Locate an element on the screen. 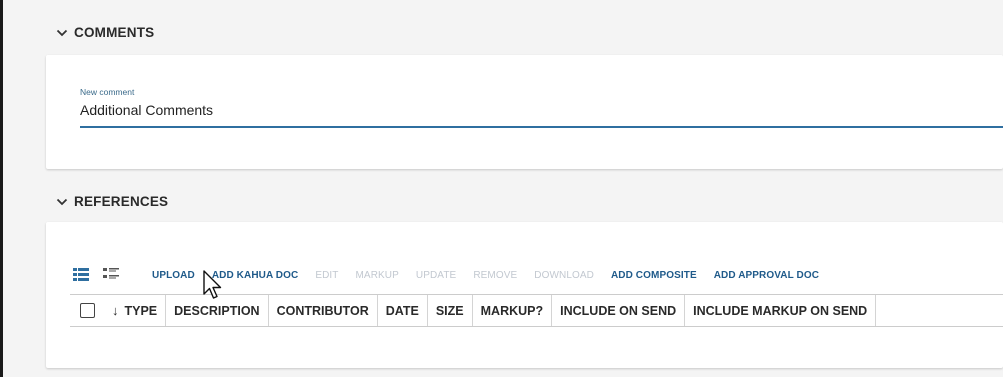 This screenshot has width=1003, height=377. references-section-header: REFERENCES is located at coordinates (112, 201).